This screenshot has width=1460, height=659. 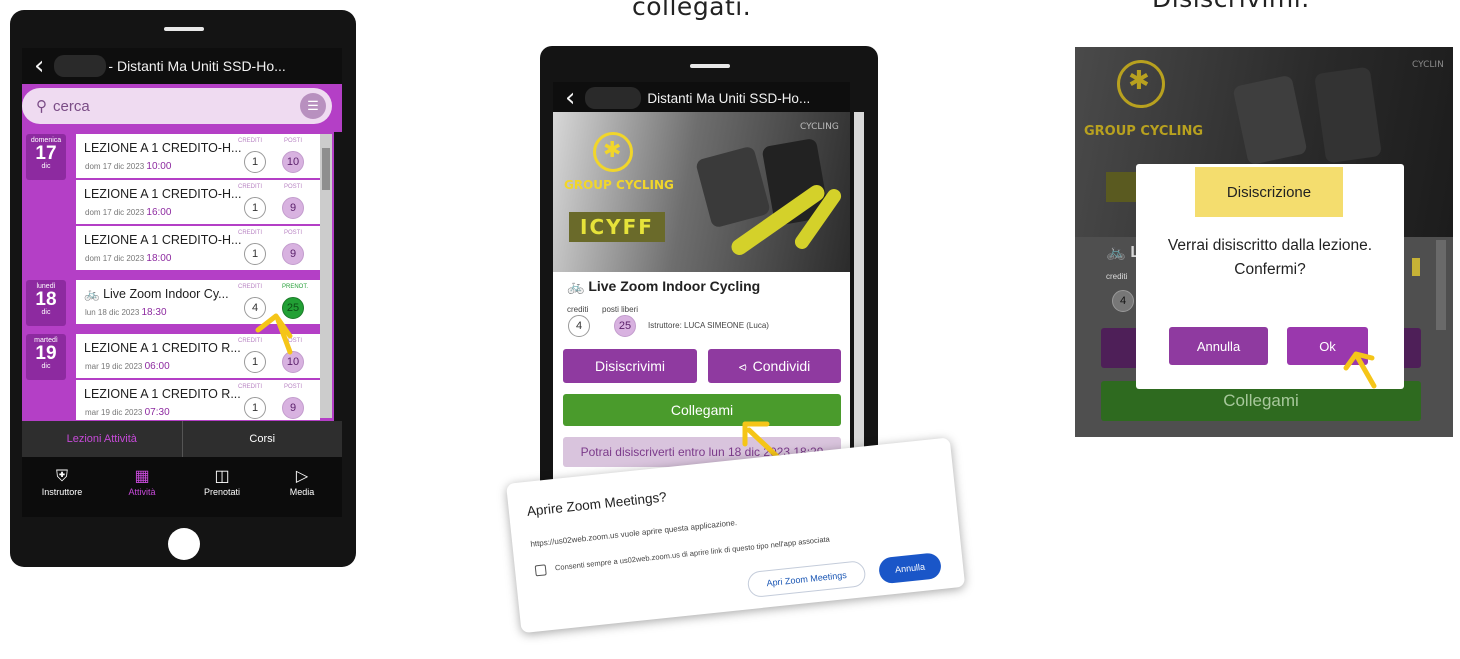 What do you see at coordinates (806, 579) in the screenshot?
I see `open-zoom-button: Apri Zoom Meetings` at bounding box center [806, 579].